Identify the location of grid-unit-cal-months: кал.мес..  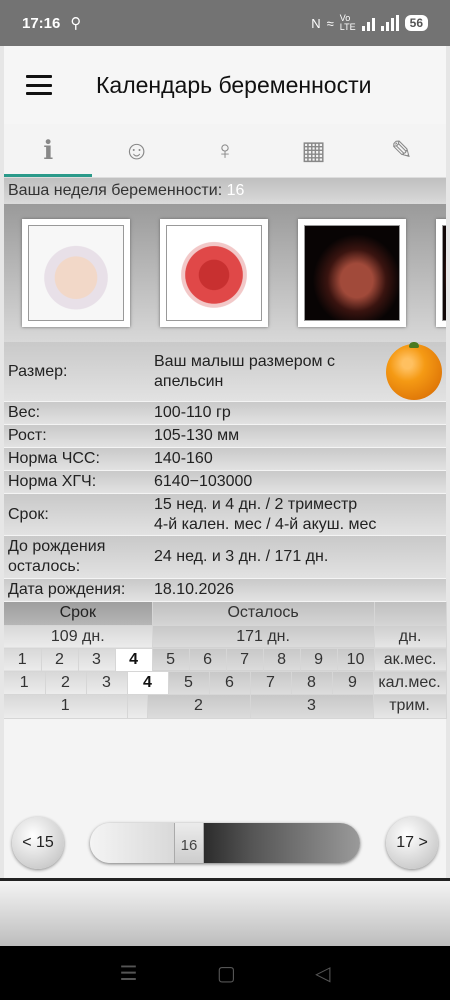
(410, 683).